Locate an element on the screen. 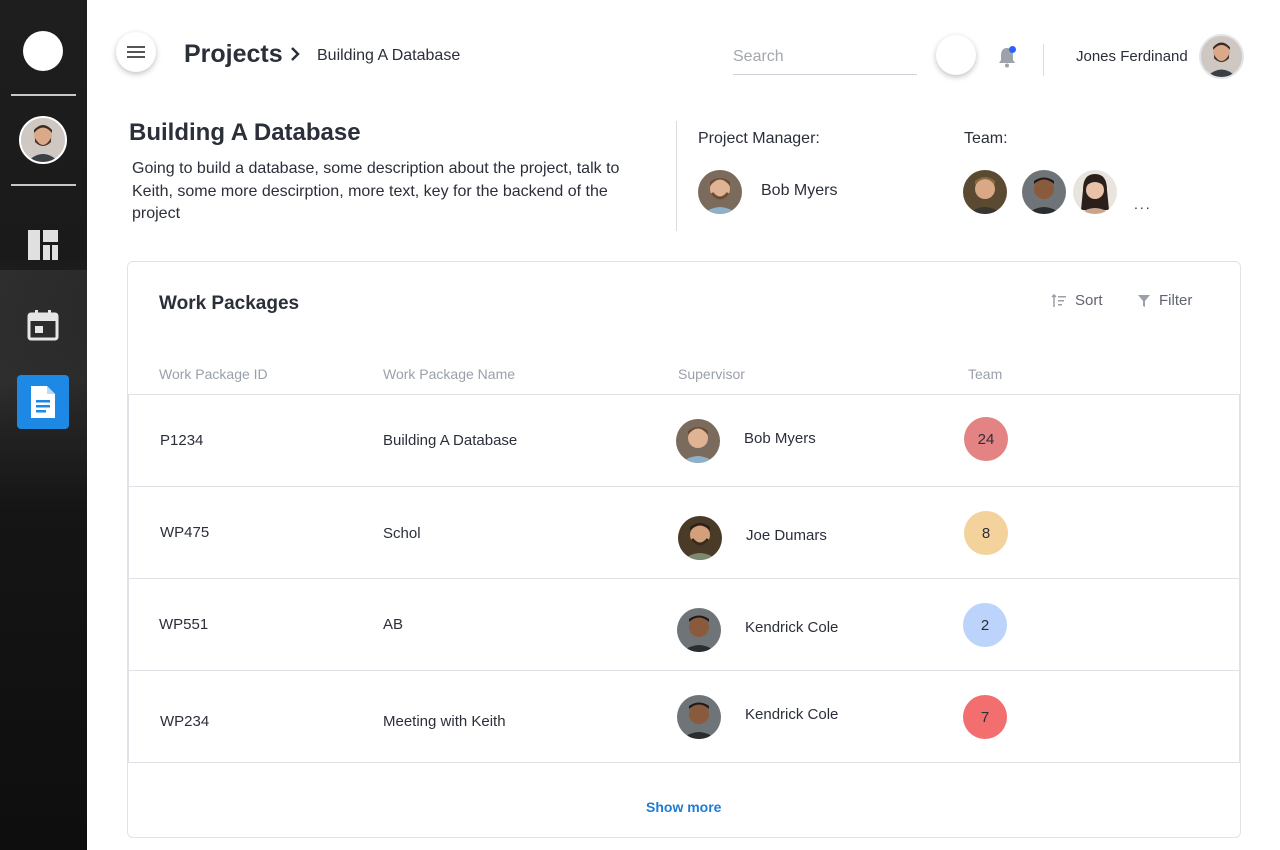  package-id: P1234 is located at coordinates (182, 440).